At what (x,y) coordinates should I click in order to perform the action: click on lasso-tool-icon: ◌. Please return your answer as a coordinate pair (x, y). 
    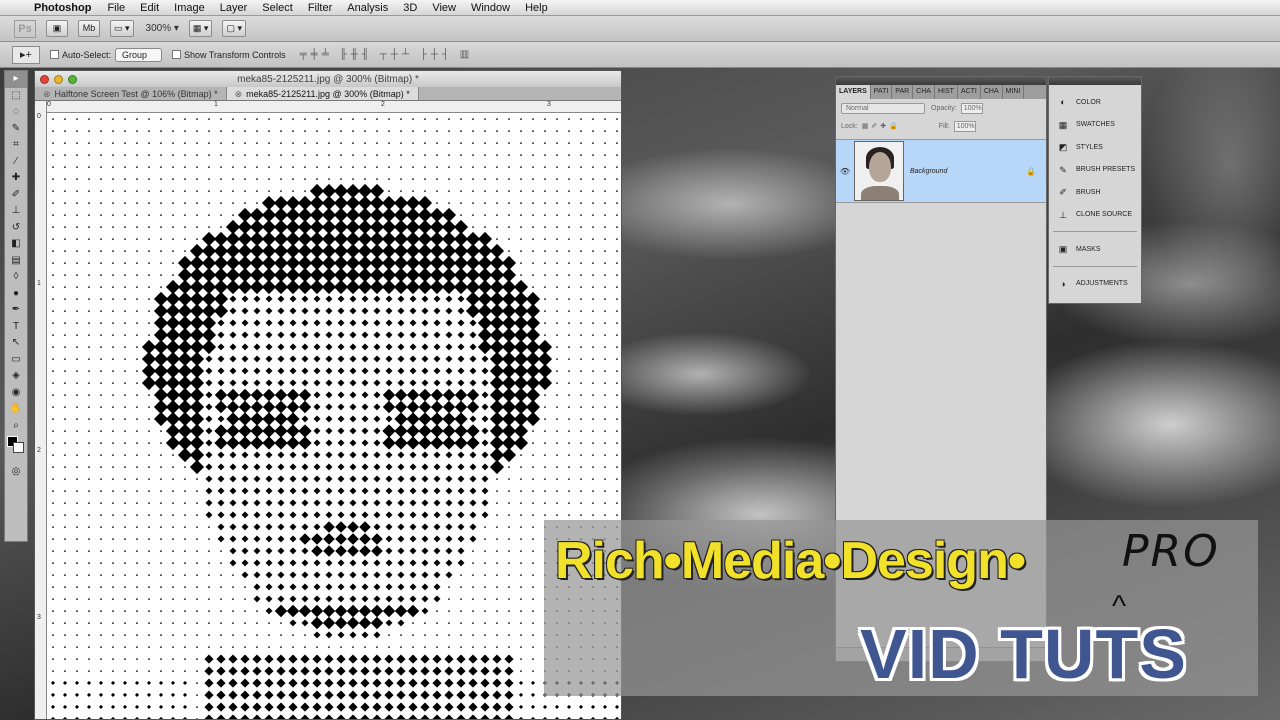
    Looking at the image, I should click on (16, 112).